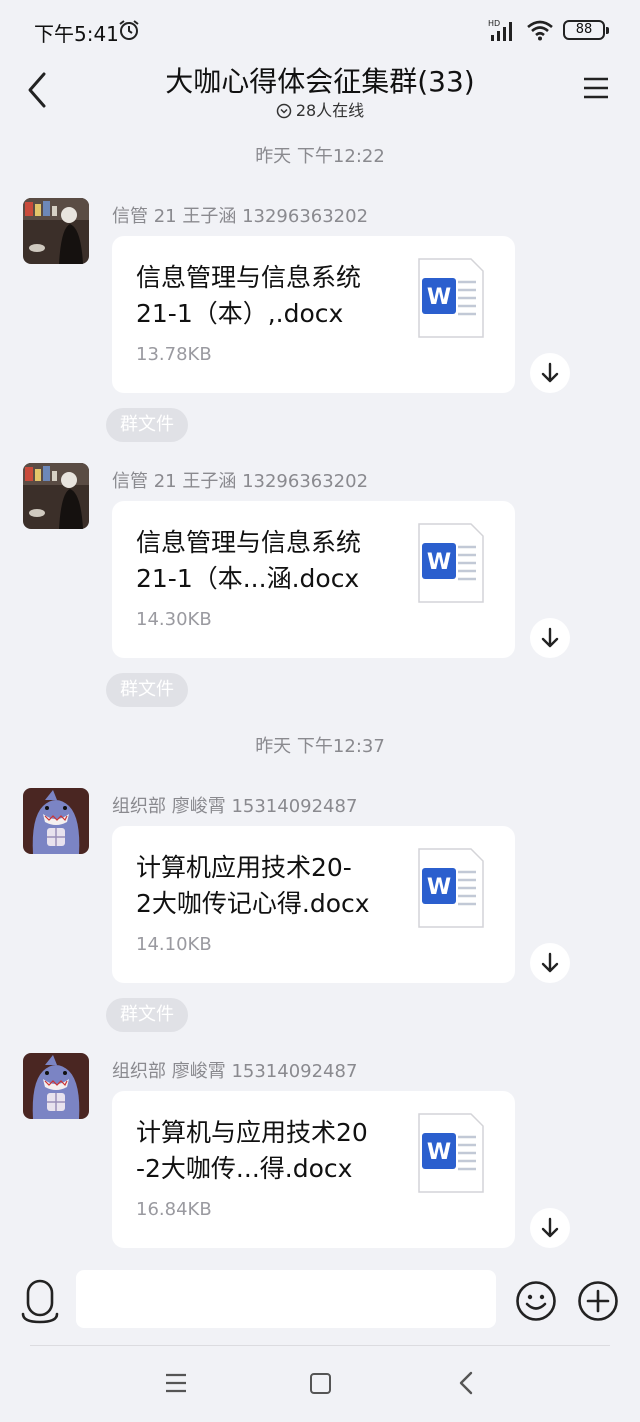  What do you see at coordinates (320, 746) in the screenshot?
I see `time-divider: 昨天 下午12:37` at bounding box center [320, 746].